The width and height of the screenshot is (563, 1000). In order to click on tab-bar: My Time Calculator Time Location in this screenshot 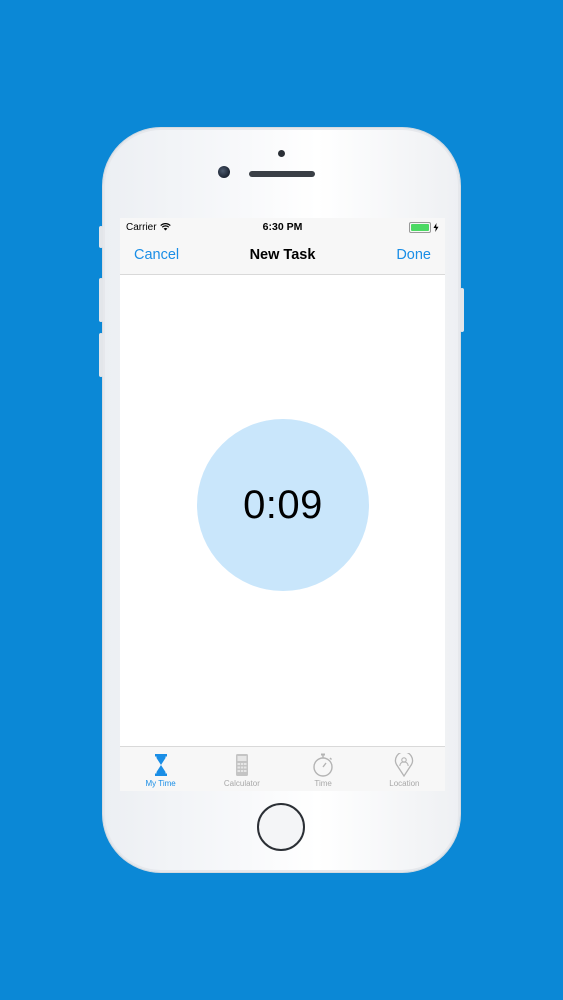, I will do `click(282, 768)`.